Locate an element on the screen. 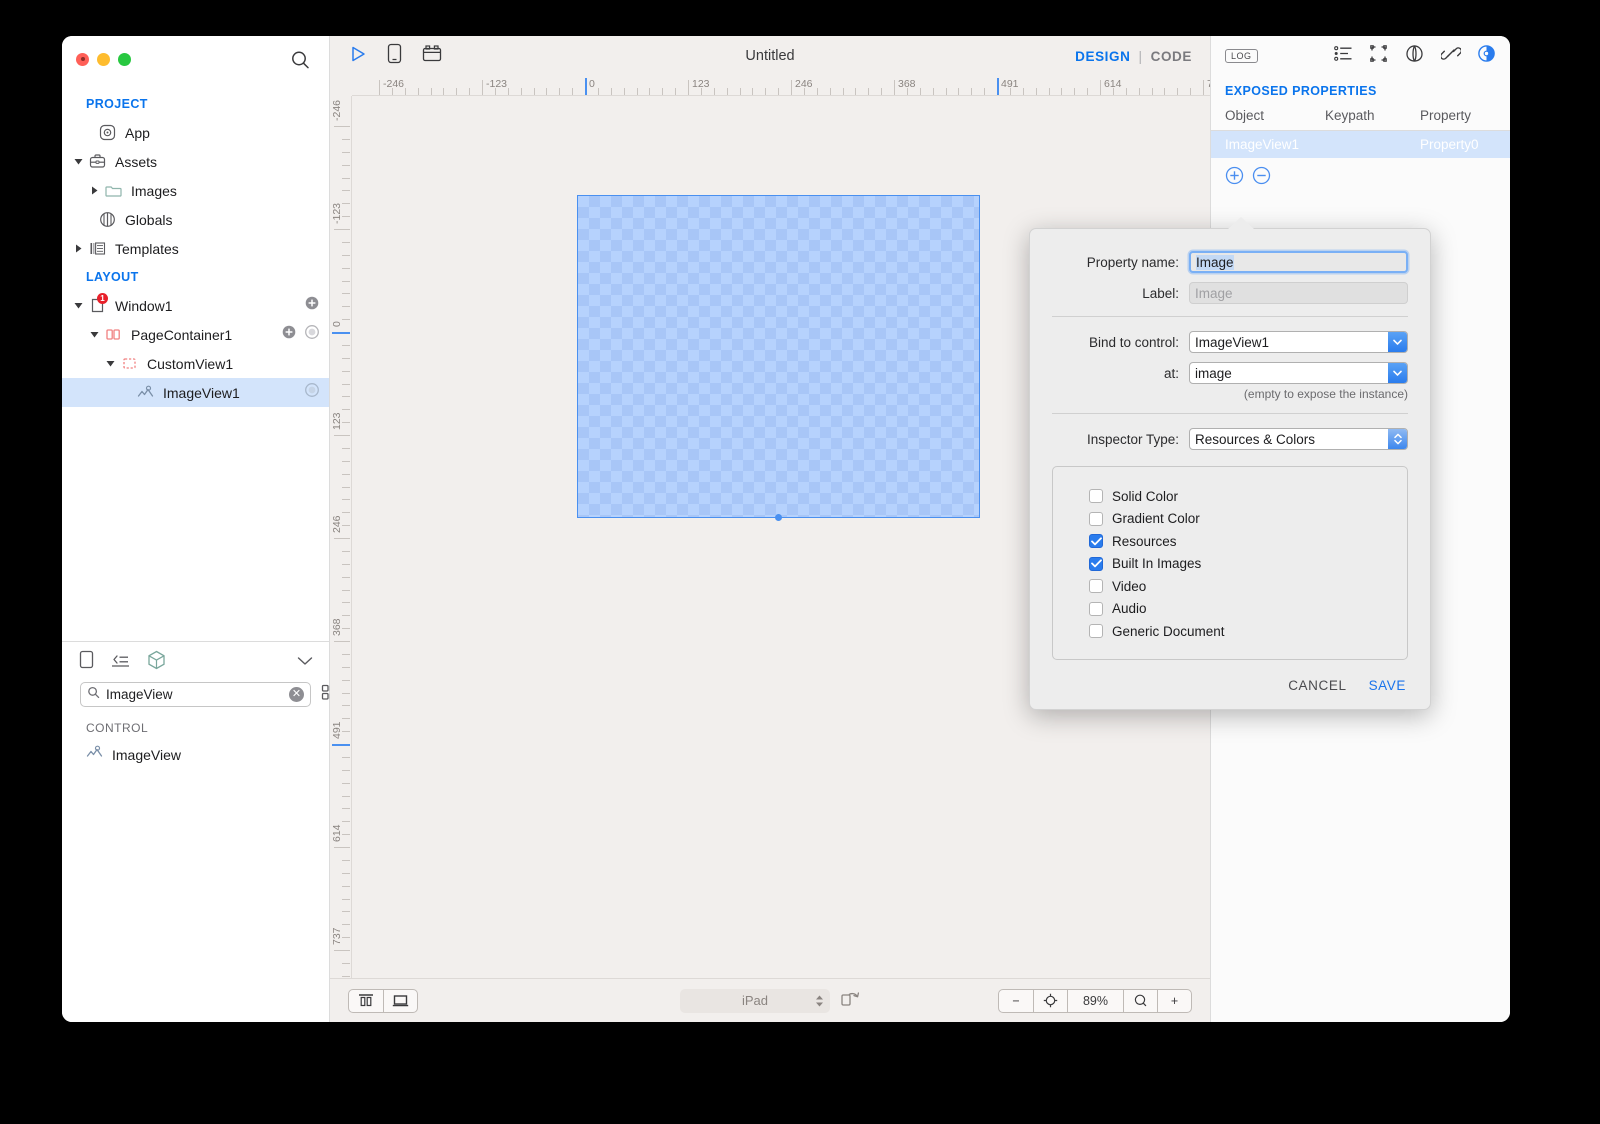 The width and height of the screenshot is (1600, 1124). checkbox-row: Solid Color is located at coordinates (1248, 496).